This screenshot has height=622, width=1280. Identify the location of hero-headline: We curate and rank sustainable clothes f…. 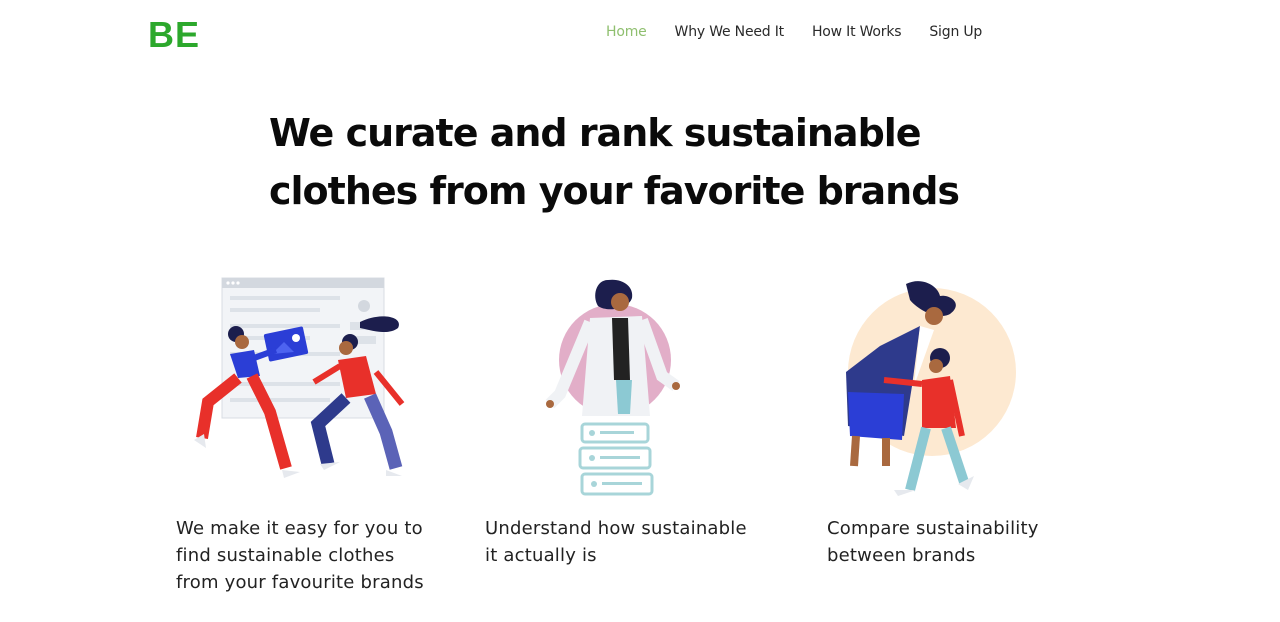
(649, 162).